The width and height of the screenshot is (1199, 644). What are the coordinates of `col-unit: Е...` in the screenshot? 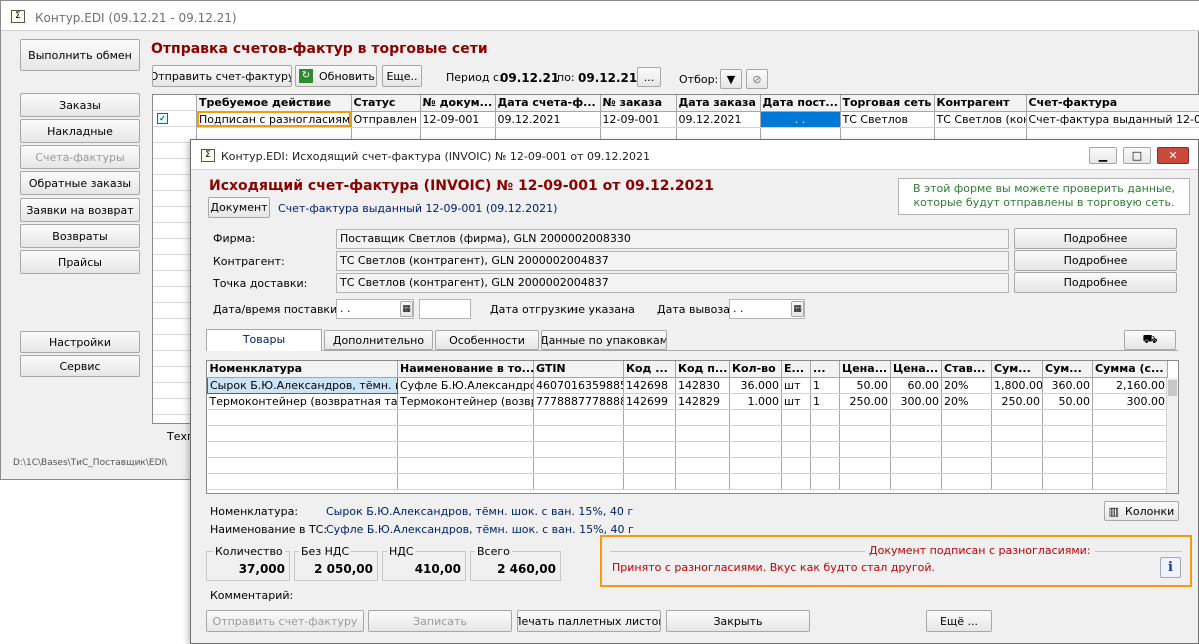 It's located at (796, 369).